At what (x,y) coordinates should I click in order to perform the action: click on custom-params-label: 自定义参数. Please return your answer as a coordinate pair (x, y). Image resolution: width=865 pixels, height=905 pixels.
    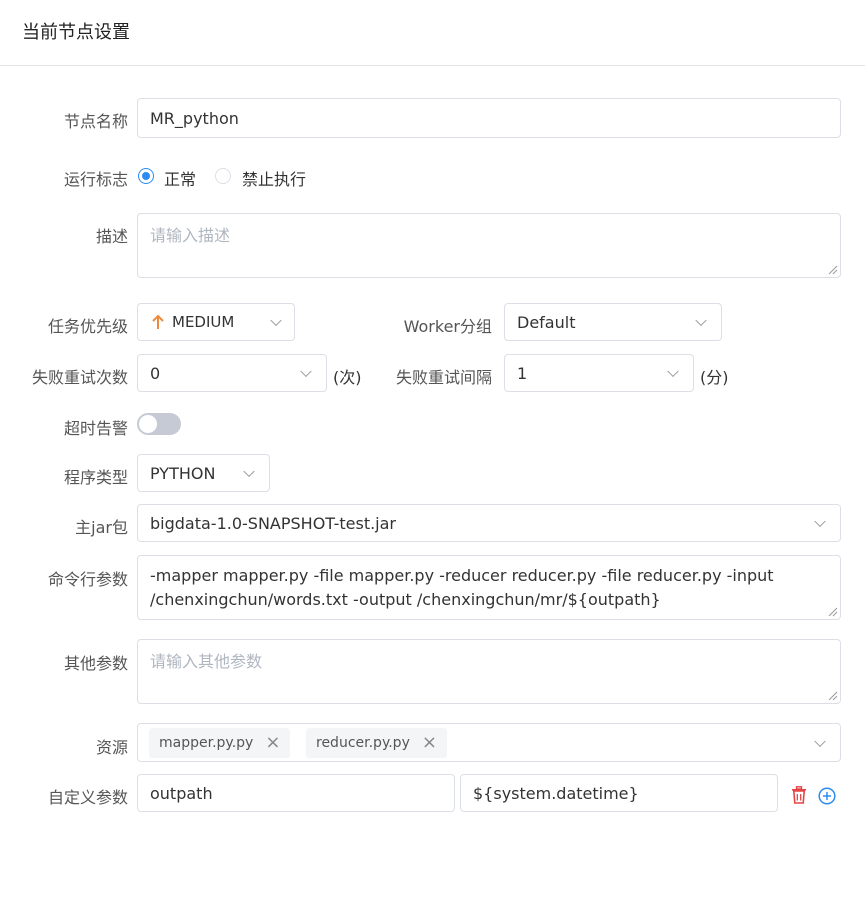
    Looking at the image, I should click on (87, 797).